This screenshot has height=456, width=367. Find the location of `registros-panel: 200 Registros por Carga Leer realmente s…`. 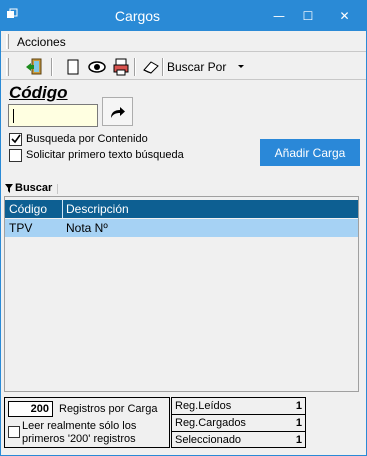

registros-panel: 200 Registros por Carga Leer realmente s… is located at coordinates (87, 422).